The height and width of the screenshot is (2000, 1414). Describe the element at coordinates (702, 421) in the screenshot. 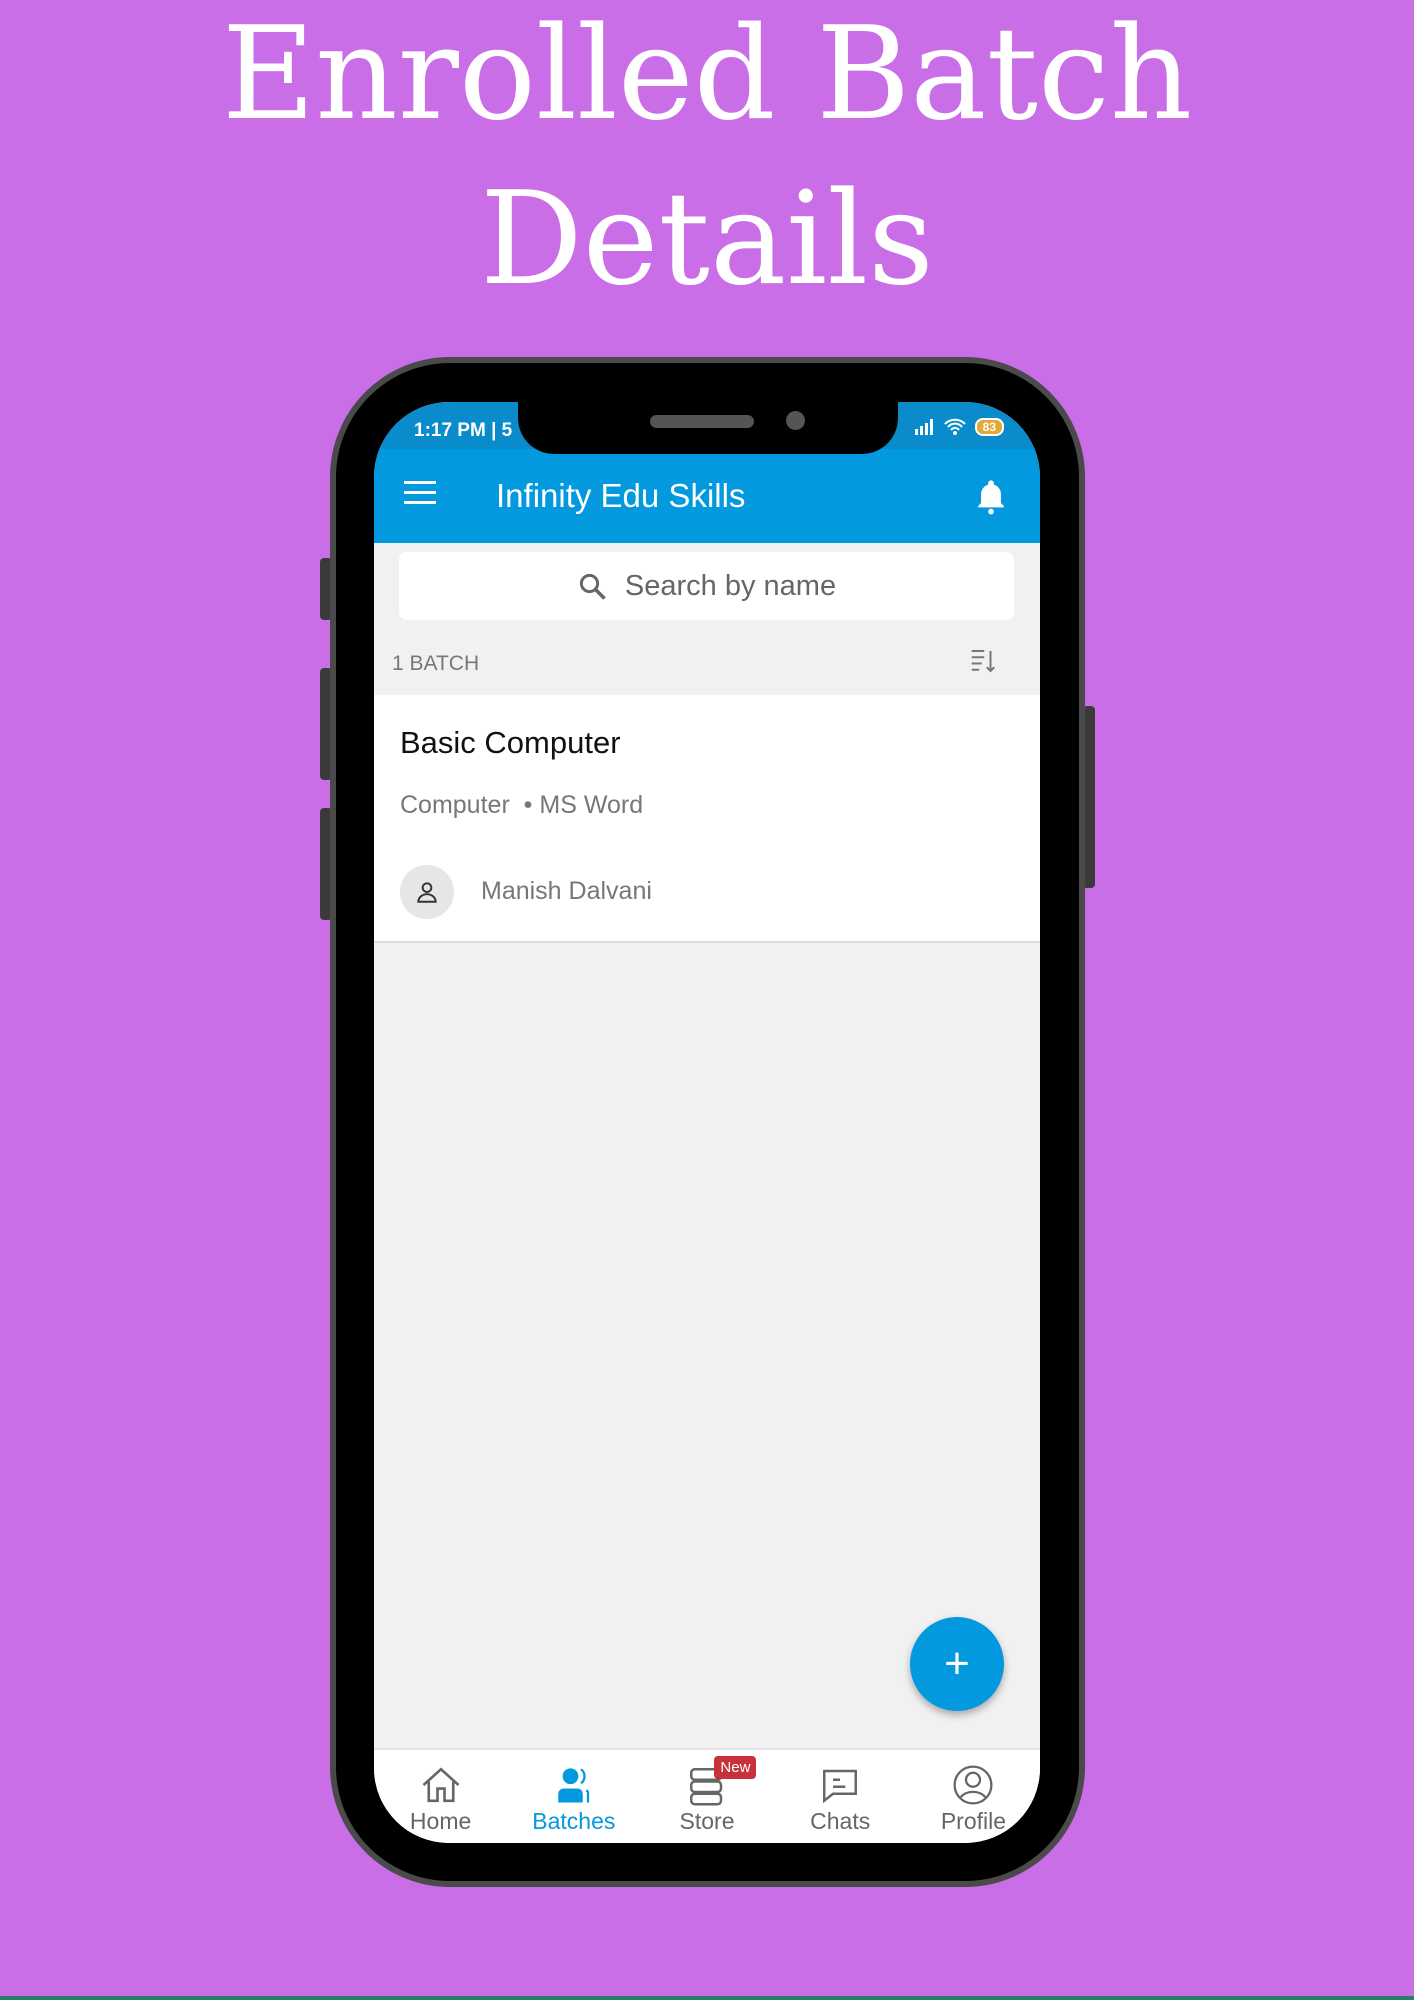

I see `phone-speaker` at that location.